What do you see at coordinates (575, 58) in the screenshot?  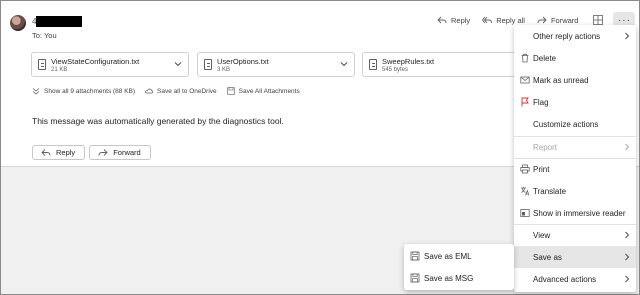 I see `menu-item-delete: Delete` at bounding box center [575, 58].